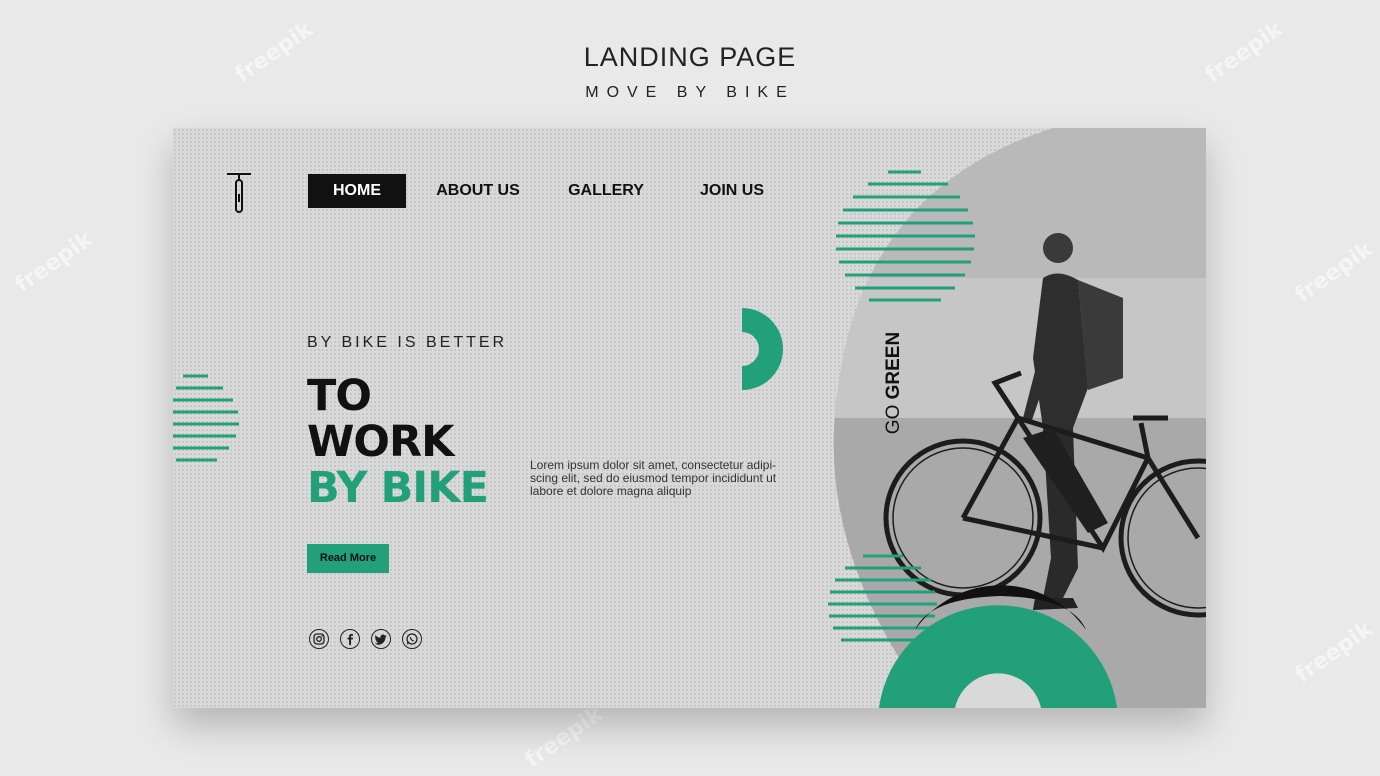 The height and width of the screenshot is (776, 1380). I want to click on go-green-text: GO GREEN, so click(894, 383).